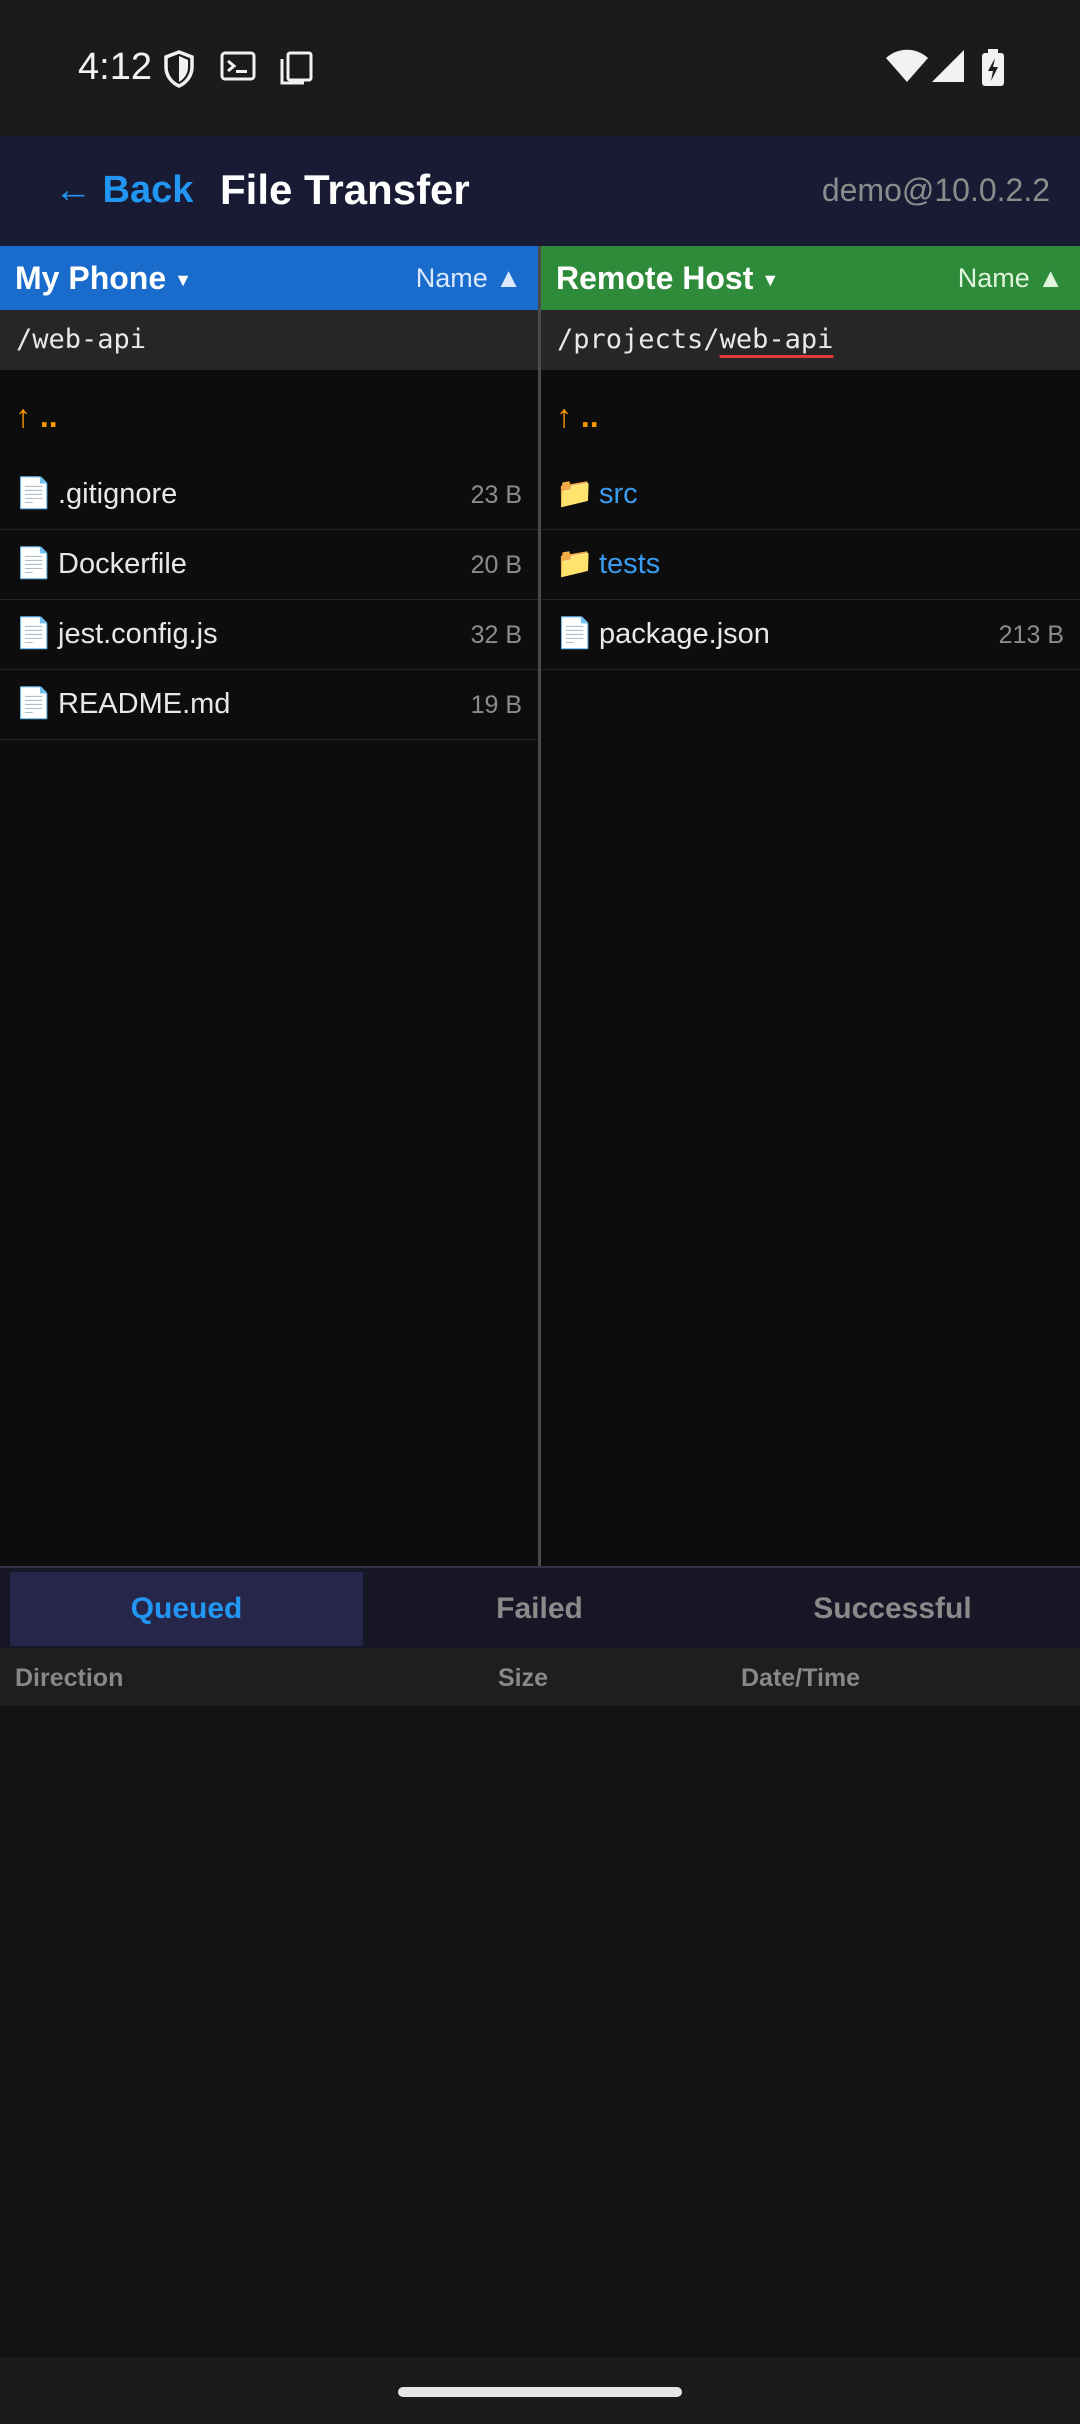 This screenshot has height=2424, width=1080. What do you see at coordinates (269, 495) in the screenshot?
I see `file-row: 📄 .gitignore 23 B` at bounding box center [269, 495].